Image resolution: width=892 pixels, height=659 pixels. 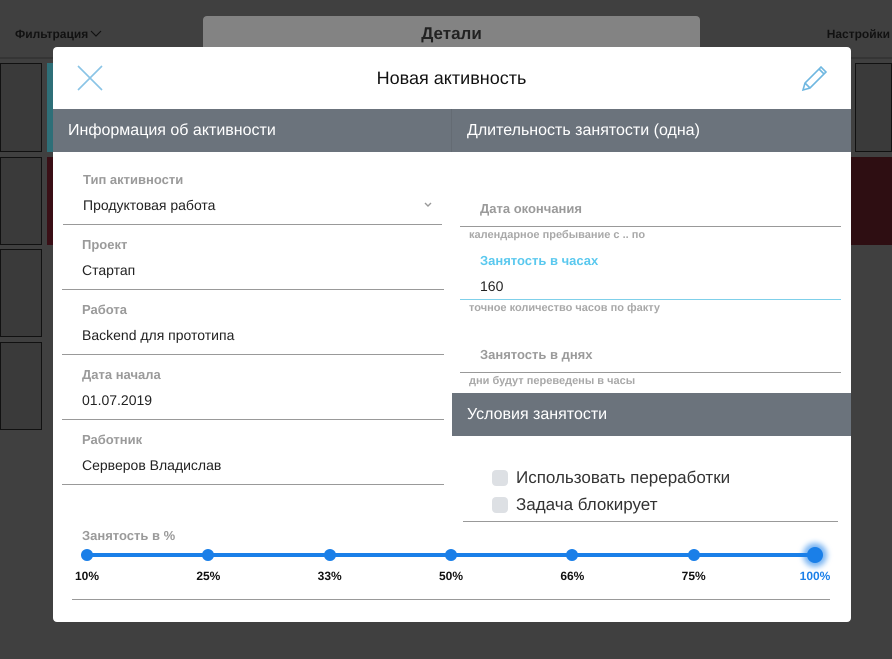 I want to click on field-label: Дата начала, so click(x=122, y=375).